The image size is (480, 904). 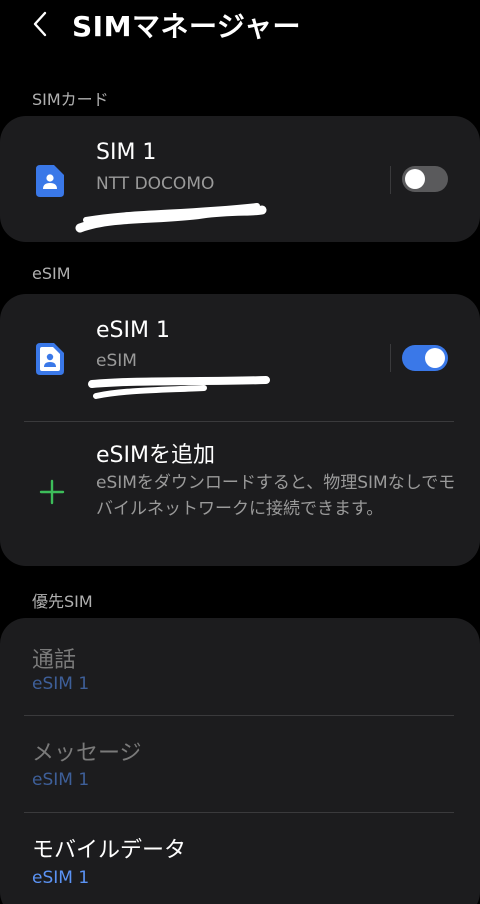 What do you see at coordinates (133, 330) in the screenshot?
I see `esim1-name: eSIM 1` at bounding box center [133, 330].